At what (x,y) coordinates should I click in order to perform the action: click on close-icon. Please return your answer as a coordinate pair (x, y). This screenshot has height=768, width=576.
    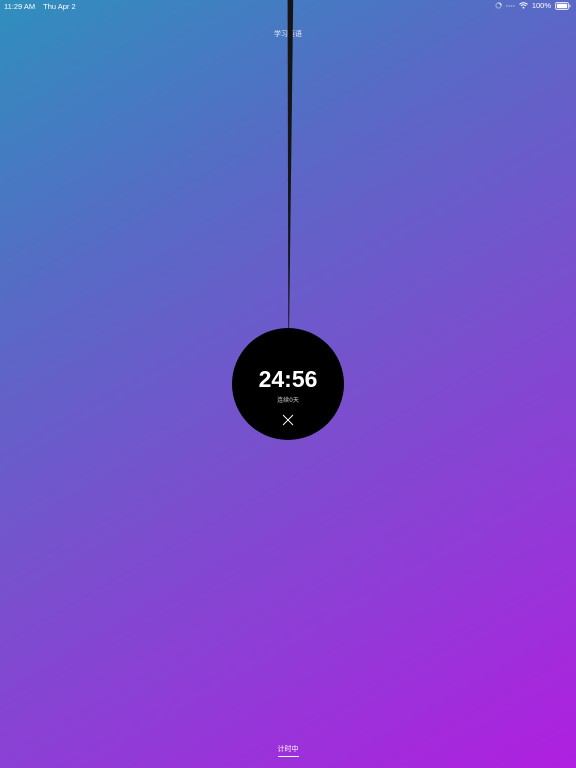
    Looking at the image, I should click on (288, 420).